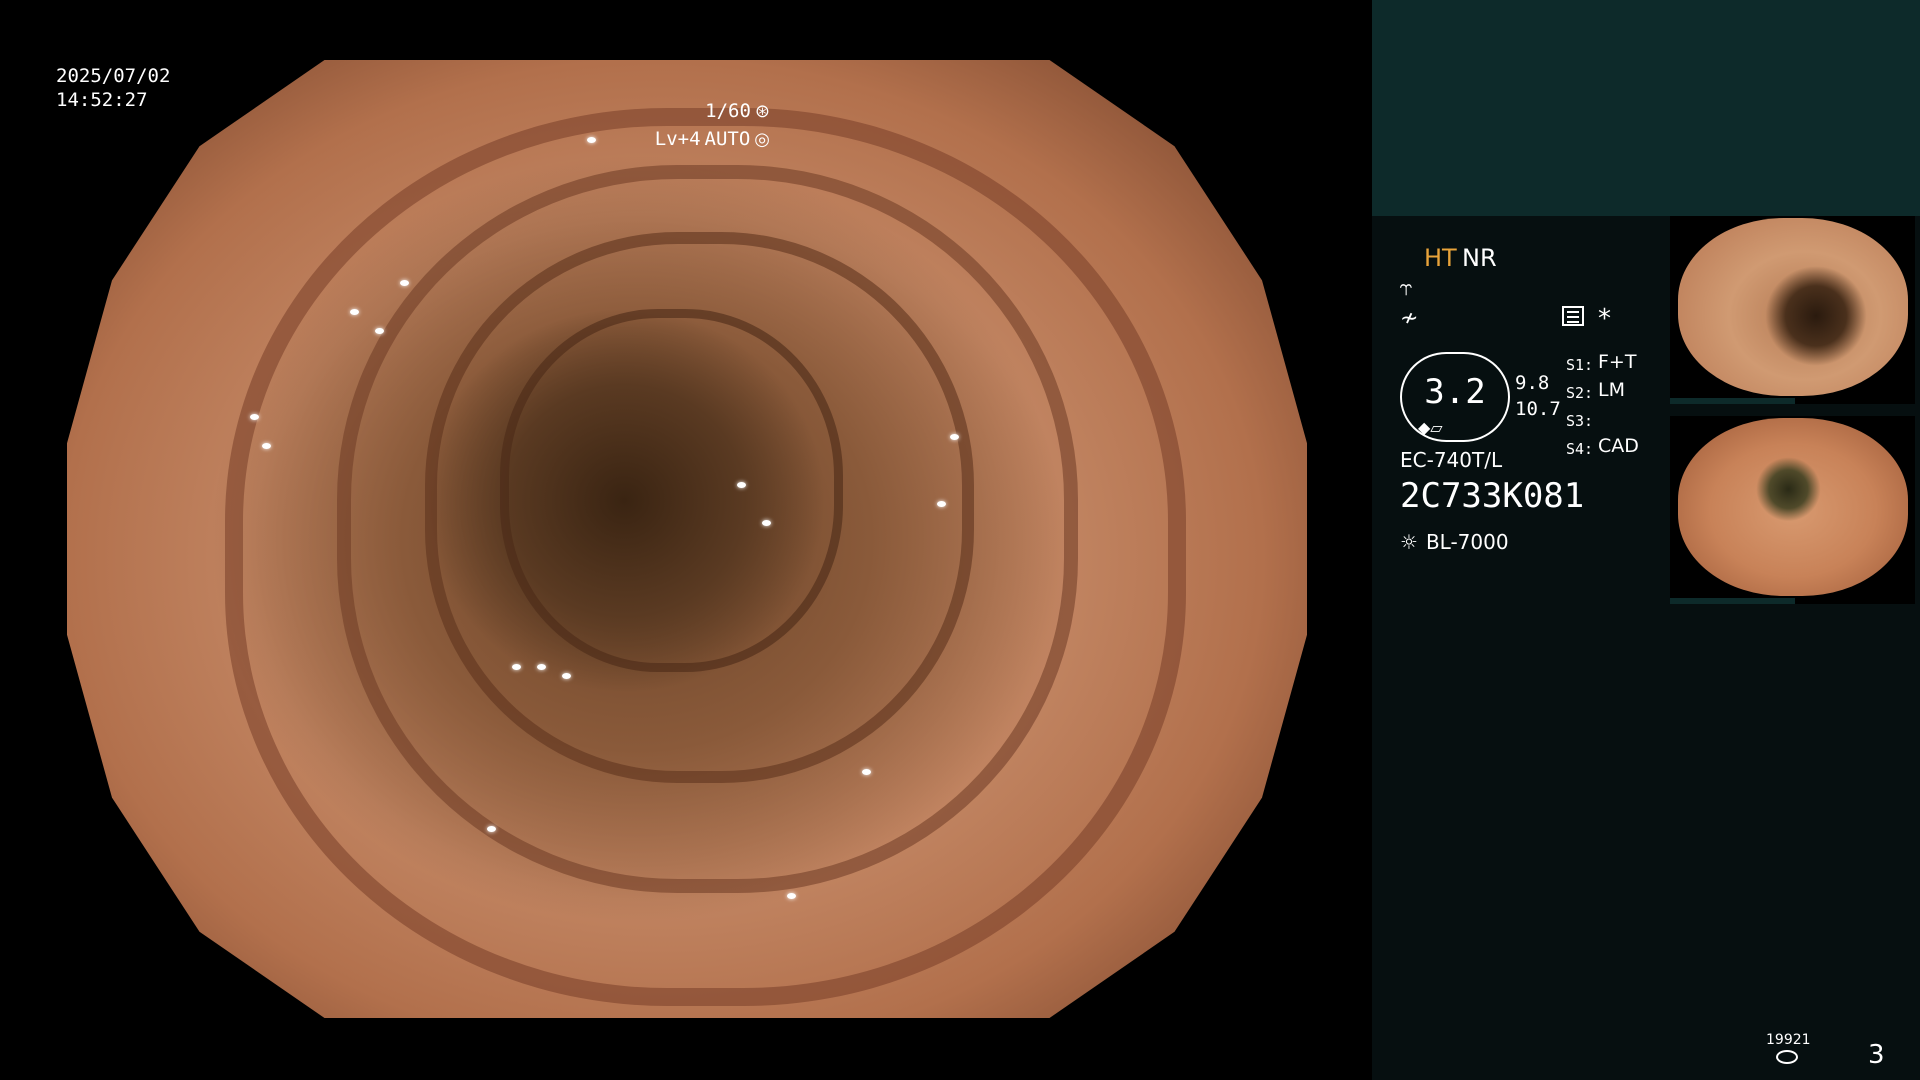 This screenshot has width=1920, height=1080. Describe the element at coordinates (762, 111) in the screenshot. I see `aperture-icon: ⊛` at that location.